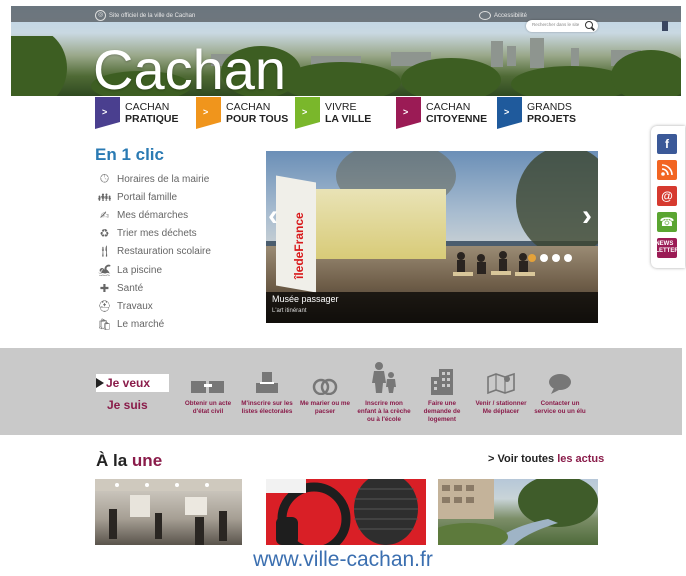 This screenshot has height=576, width=686. I want to click on slide-pagination, so click(550, 258).